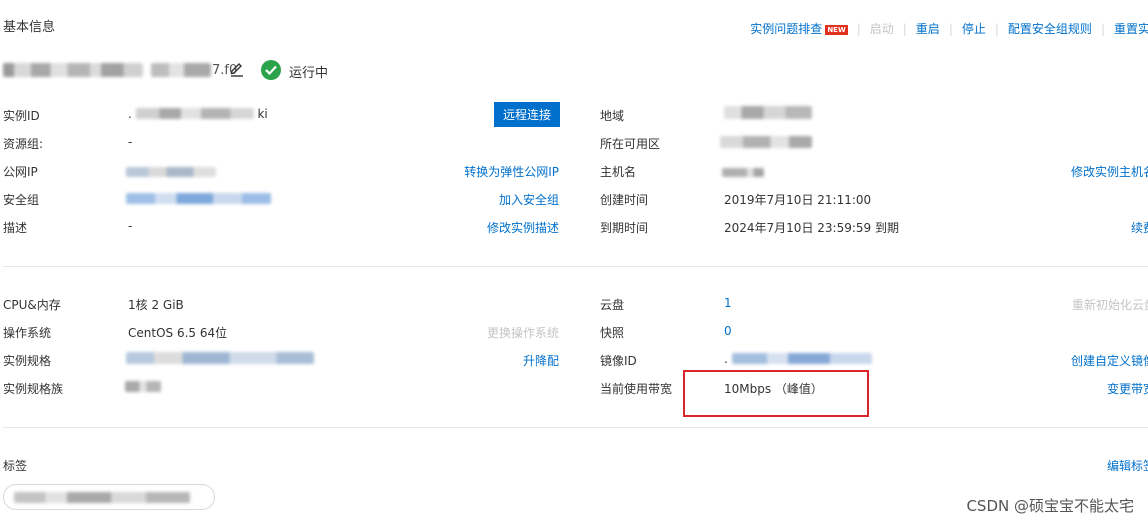  Describe the element at coordinates (1127, 465) in the screenshot. I see `edit-tags-link: 编辑标签` at that location.